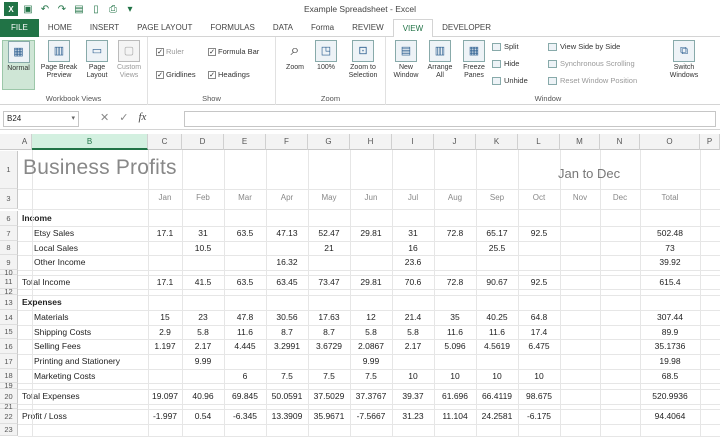 The width and height of the screenshot is (720, 437). Describe the element at coordinates (176, 74) in the screenshot. I see `gridlines-checkbox: ✓ Gridlines` at that location.